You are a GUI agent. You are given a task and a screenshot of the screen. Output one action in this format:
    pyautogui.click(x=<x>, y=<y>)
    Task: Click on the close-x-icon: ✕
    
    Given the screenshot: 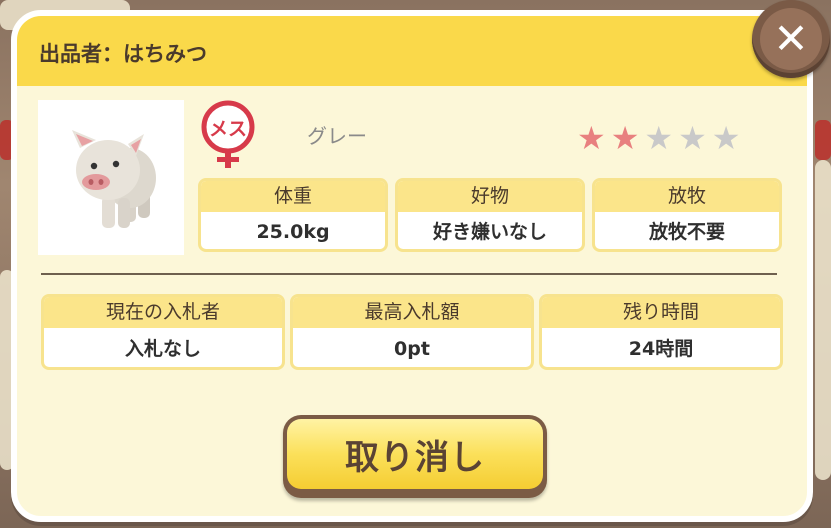 What is the action you would take?
    pyautogui.click(x=791, y=39)
    